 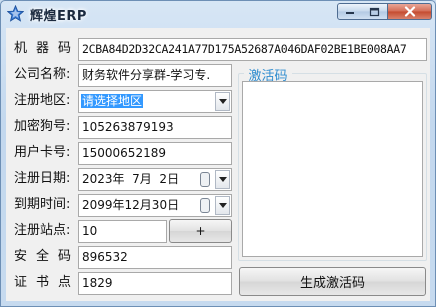 I want to click on region-combobox: 请选择地区, so click(x=155, y=101).